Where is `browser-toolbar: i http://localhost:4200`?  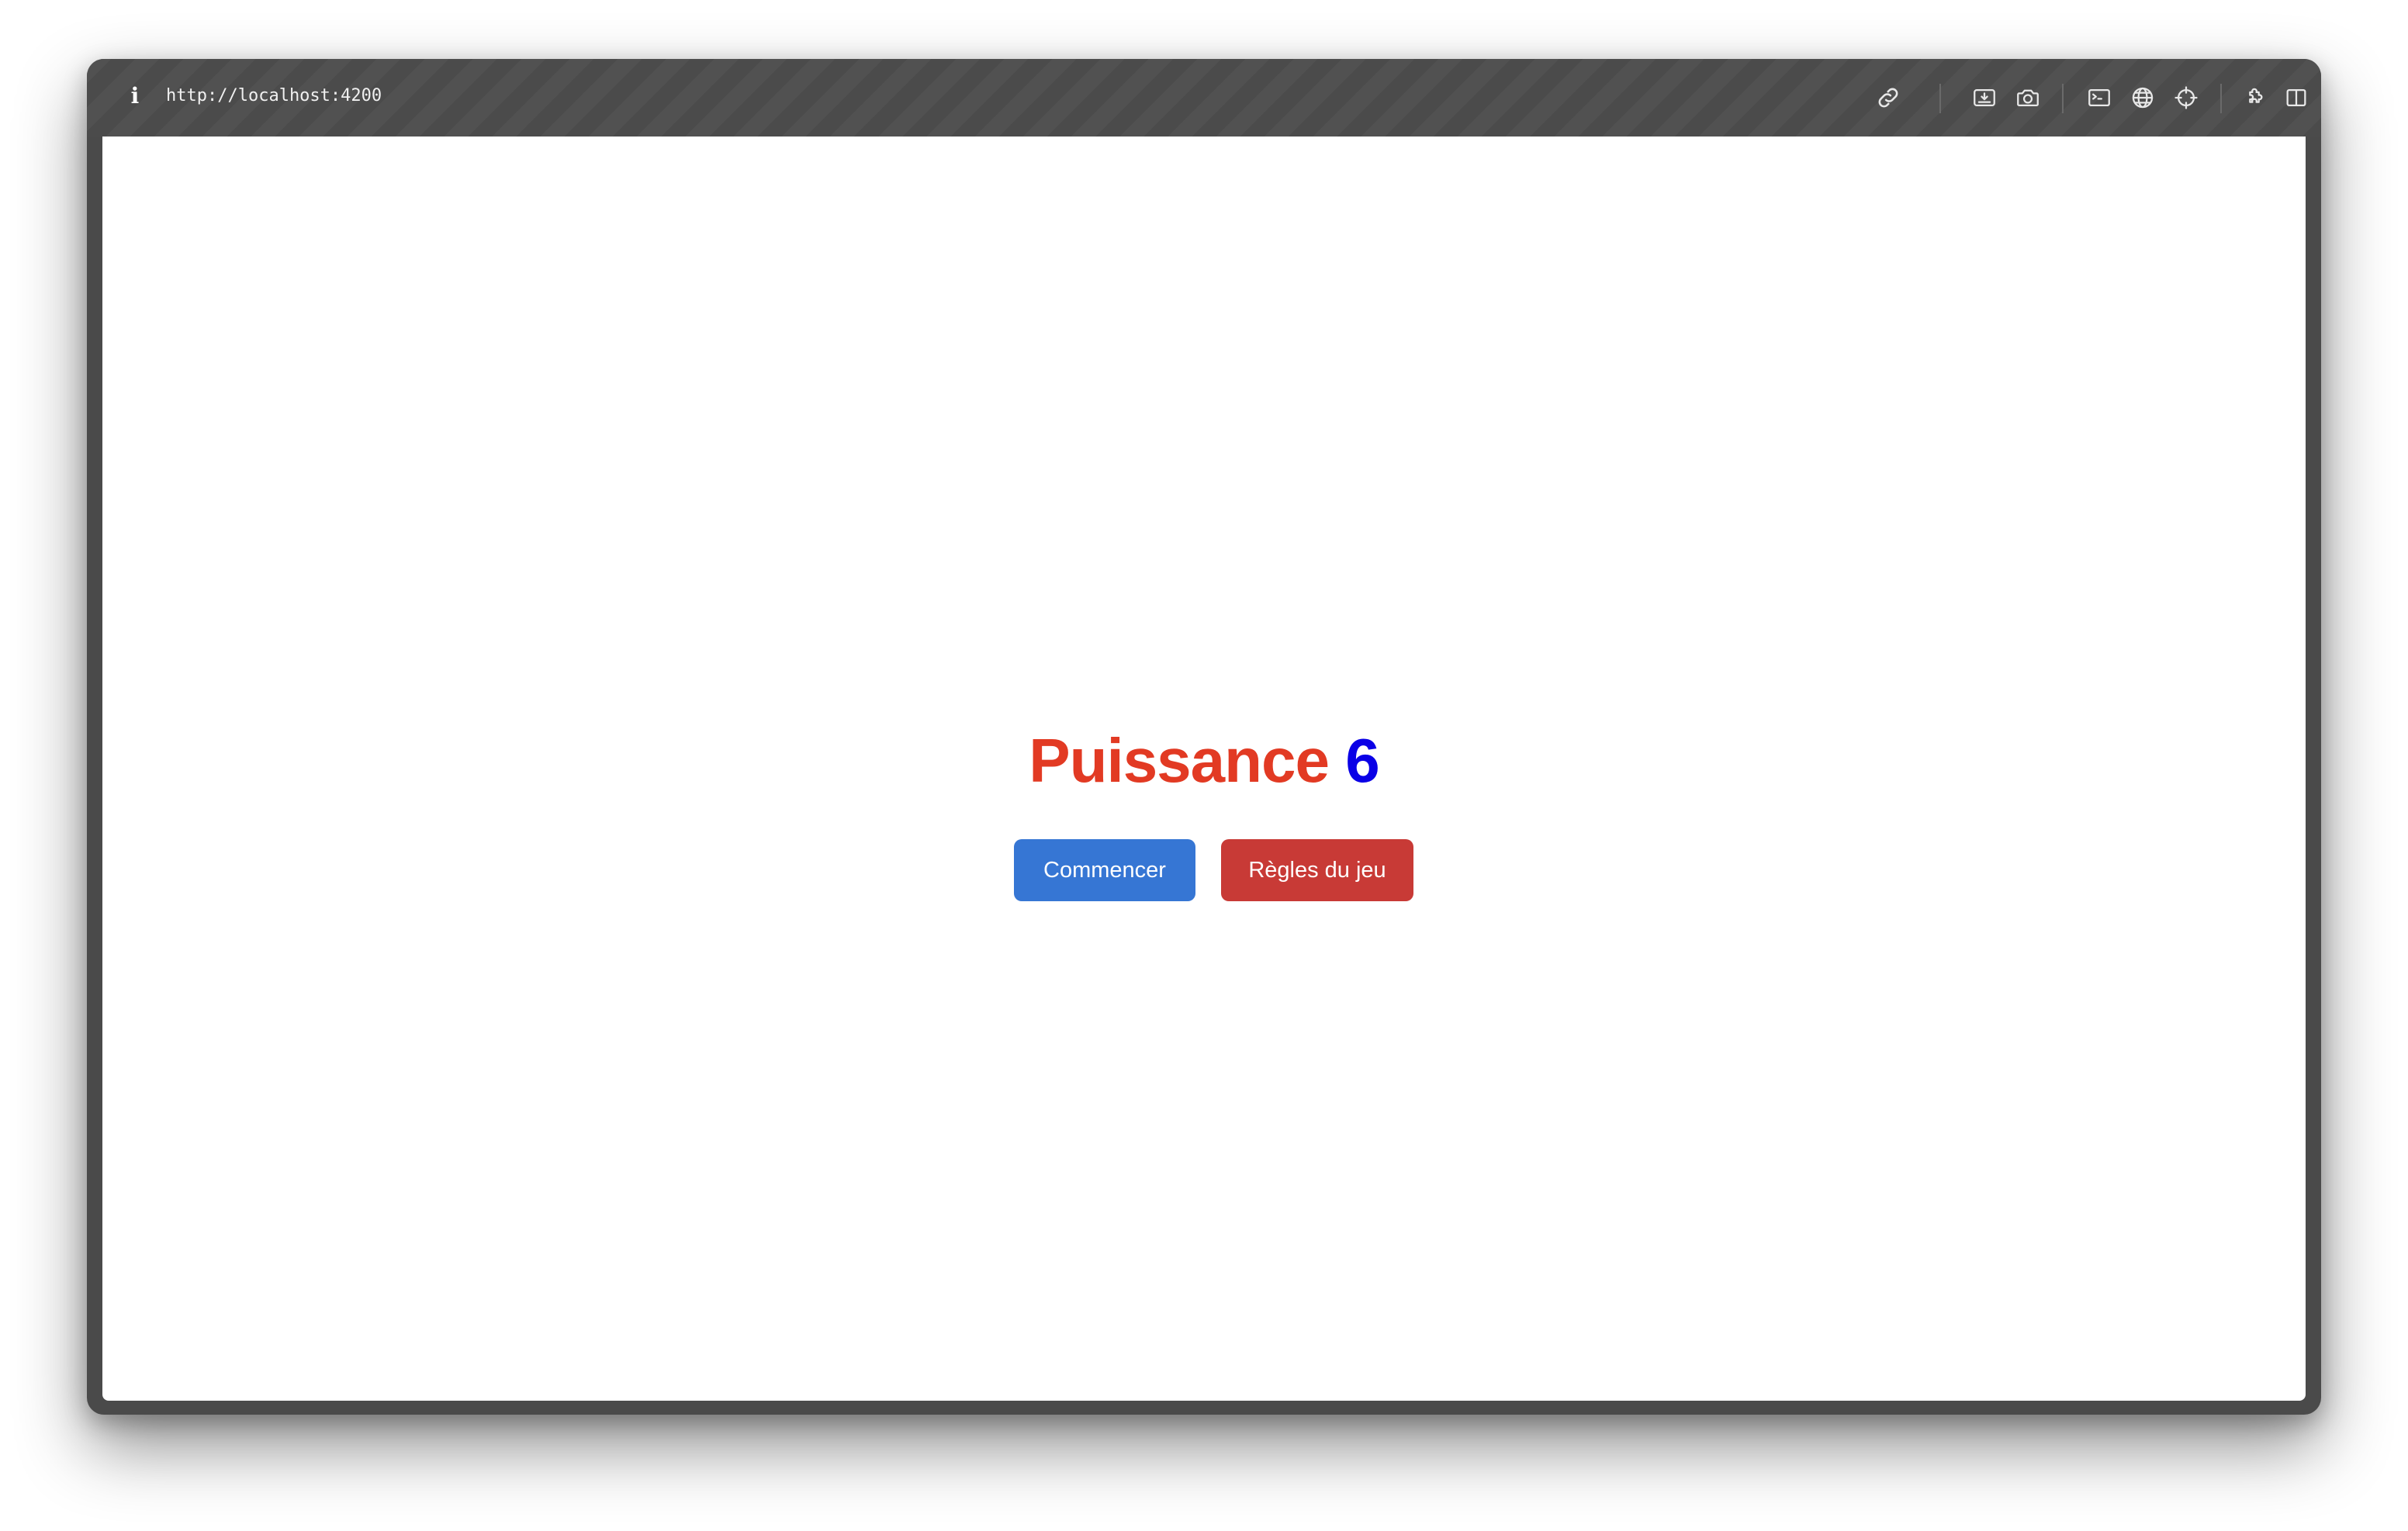 browser-toolbar: i http://localhost:4200 is located at coordinates (1204, 98).